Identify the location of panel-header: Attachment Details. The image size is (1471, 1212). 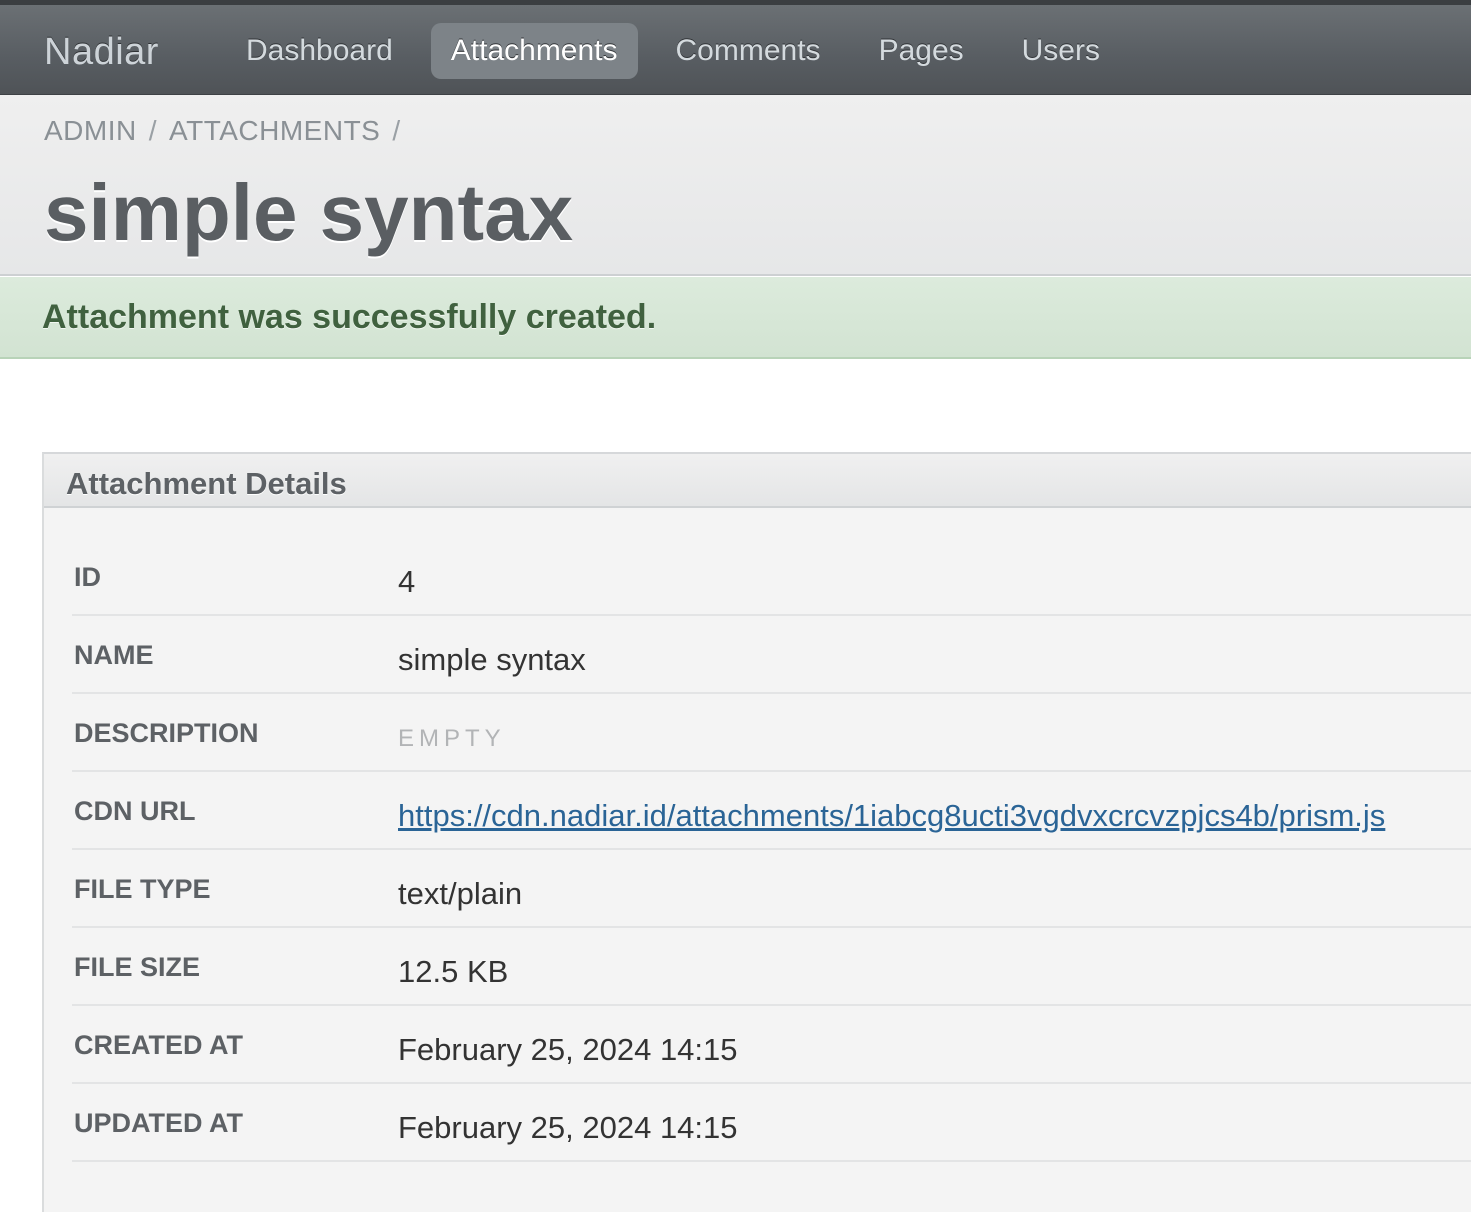
(757, 481).